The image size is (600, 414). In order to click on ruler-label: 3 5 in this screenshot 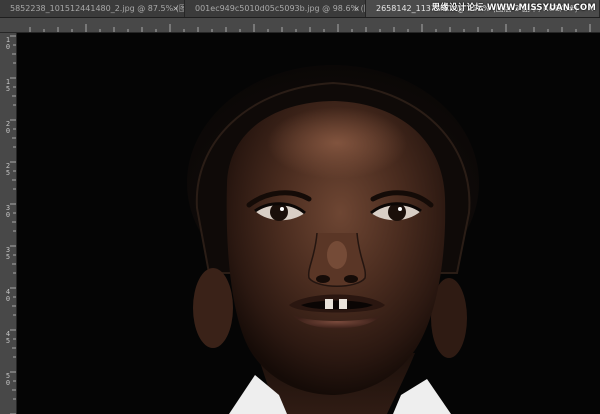, I will do `click(8, 254)`.